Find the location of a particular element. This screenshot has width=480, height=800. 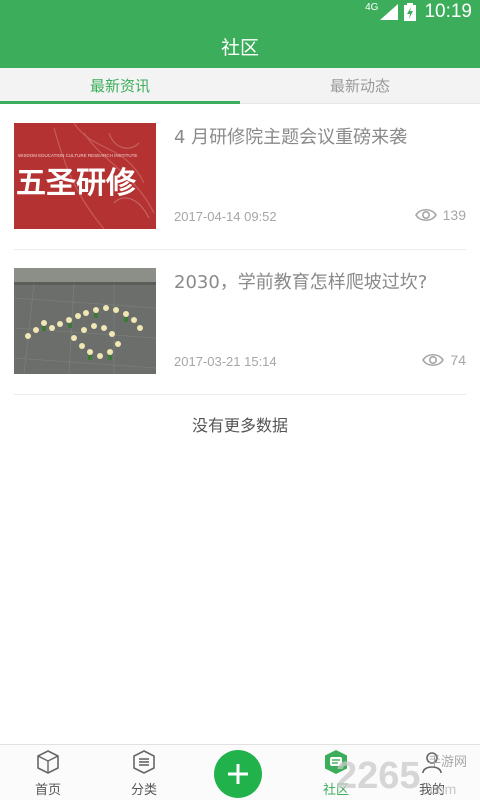

view-count-value: 139 is located at coordinates (454, 215).